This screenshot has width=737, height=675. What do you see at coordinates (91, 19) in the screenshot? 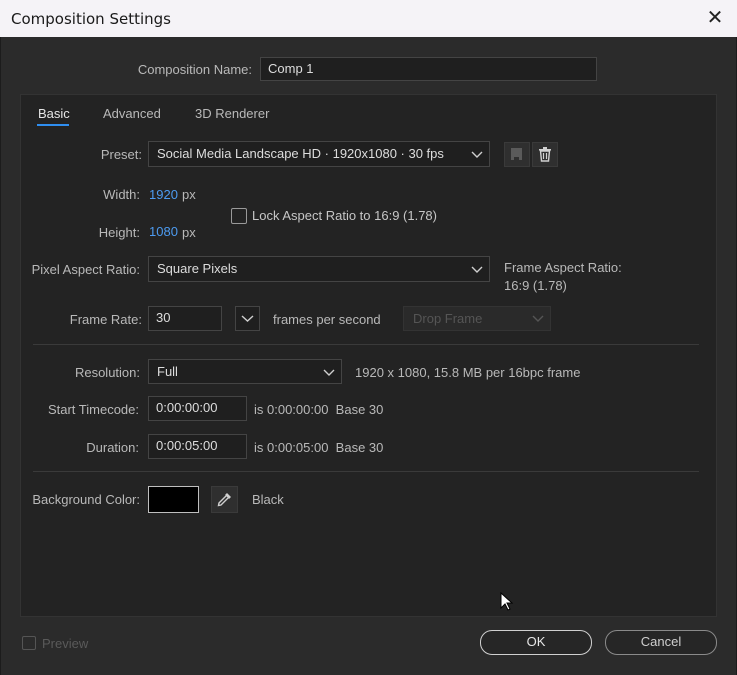
I see `window-title: Composition Settings` at bounding box center [91, 19].